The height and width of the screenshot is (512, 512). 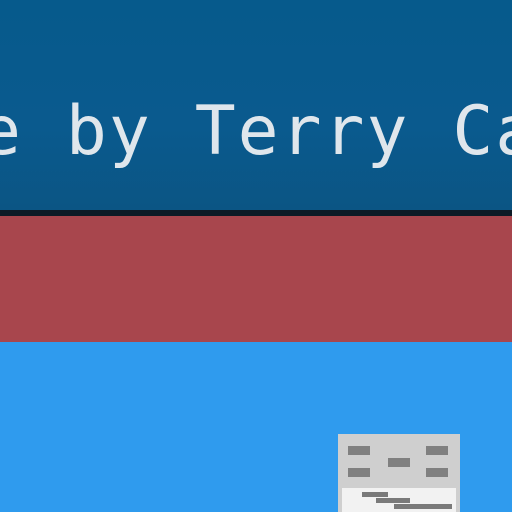 I want to click on document-icon, so click(x=399, y=473).